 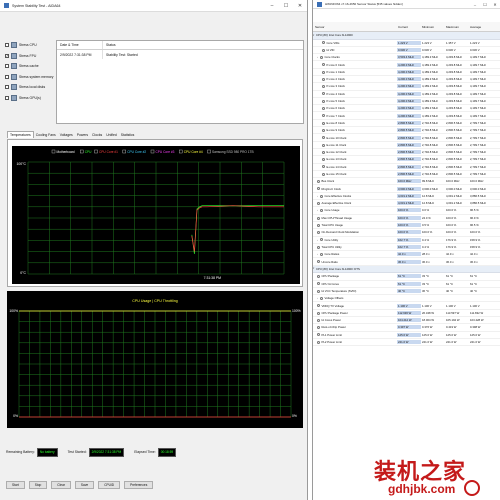 I want to click on stress-option: Stress cache, so click(x=29, y=66).